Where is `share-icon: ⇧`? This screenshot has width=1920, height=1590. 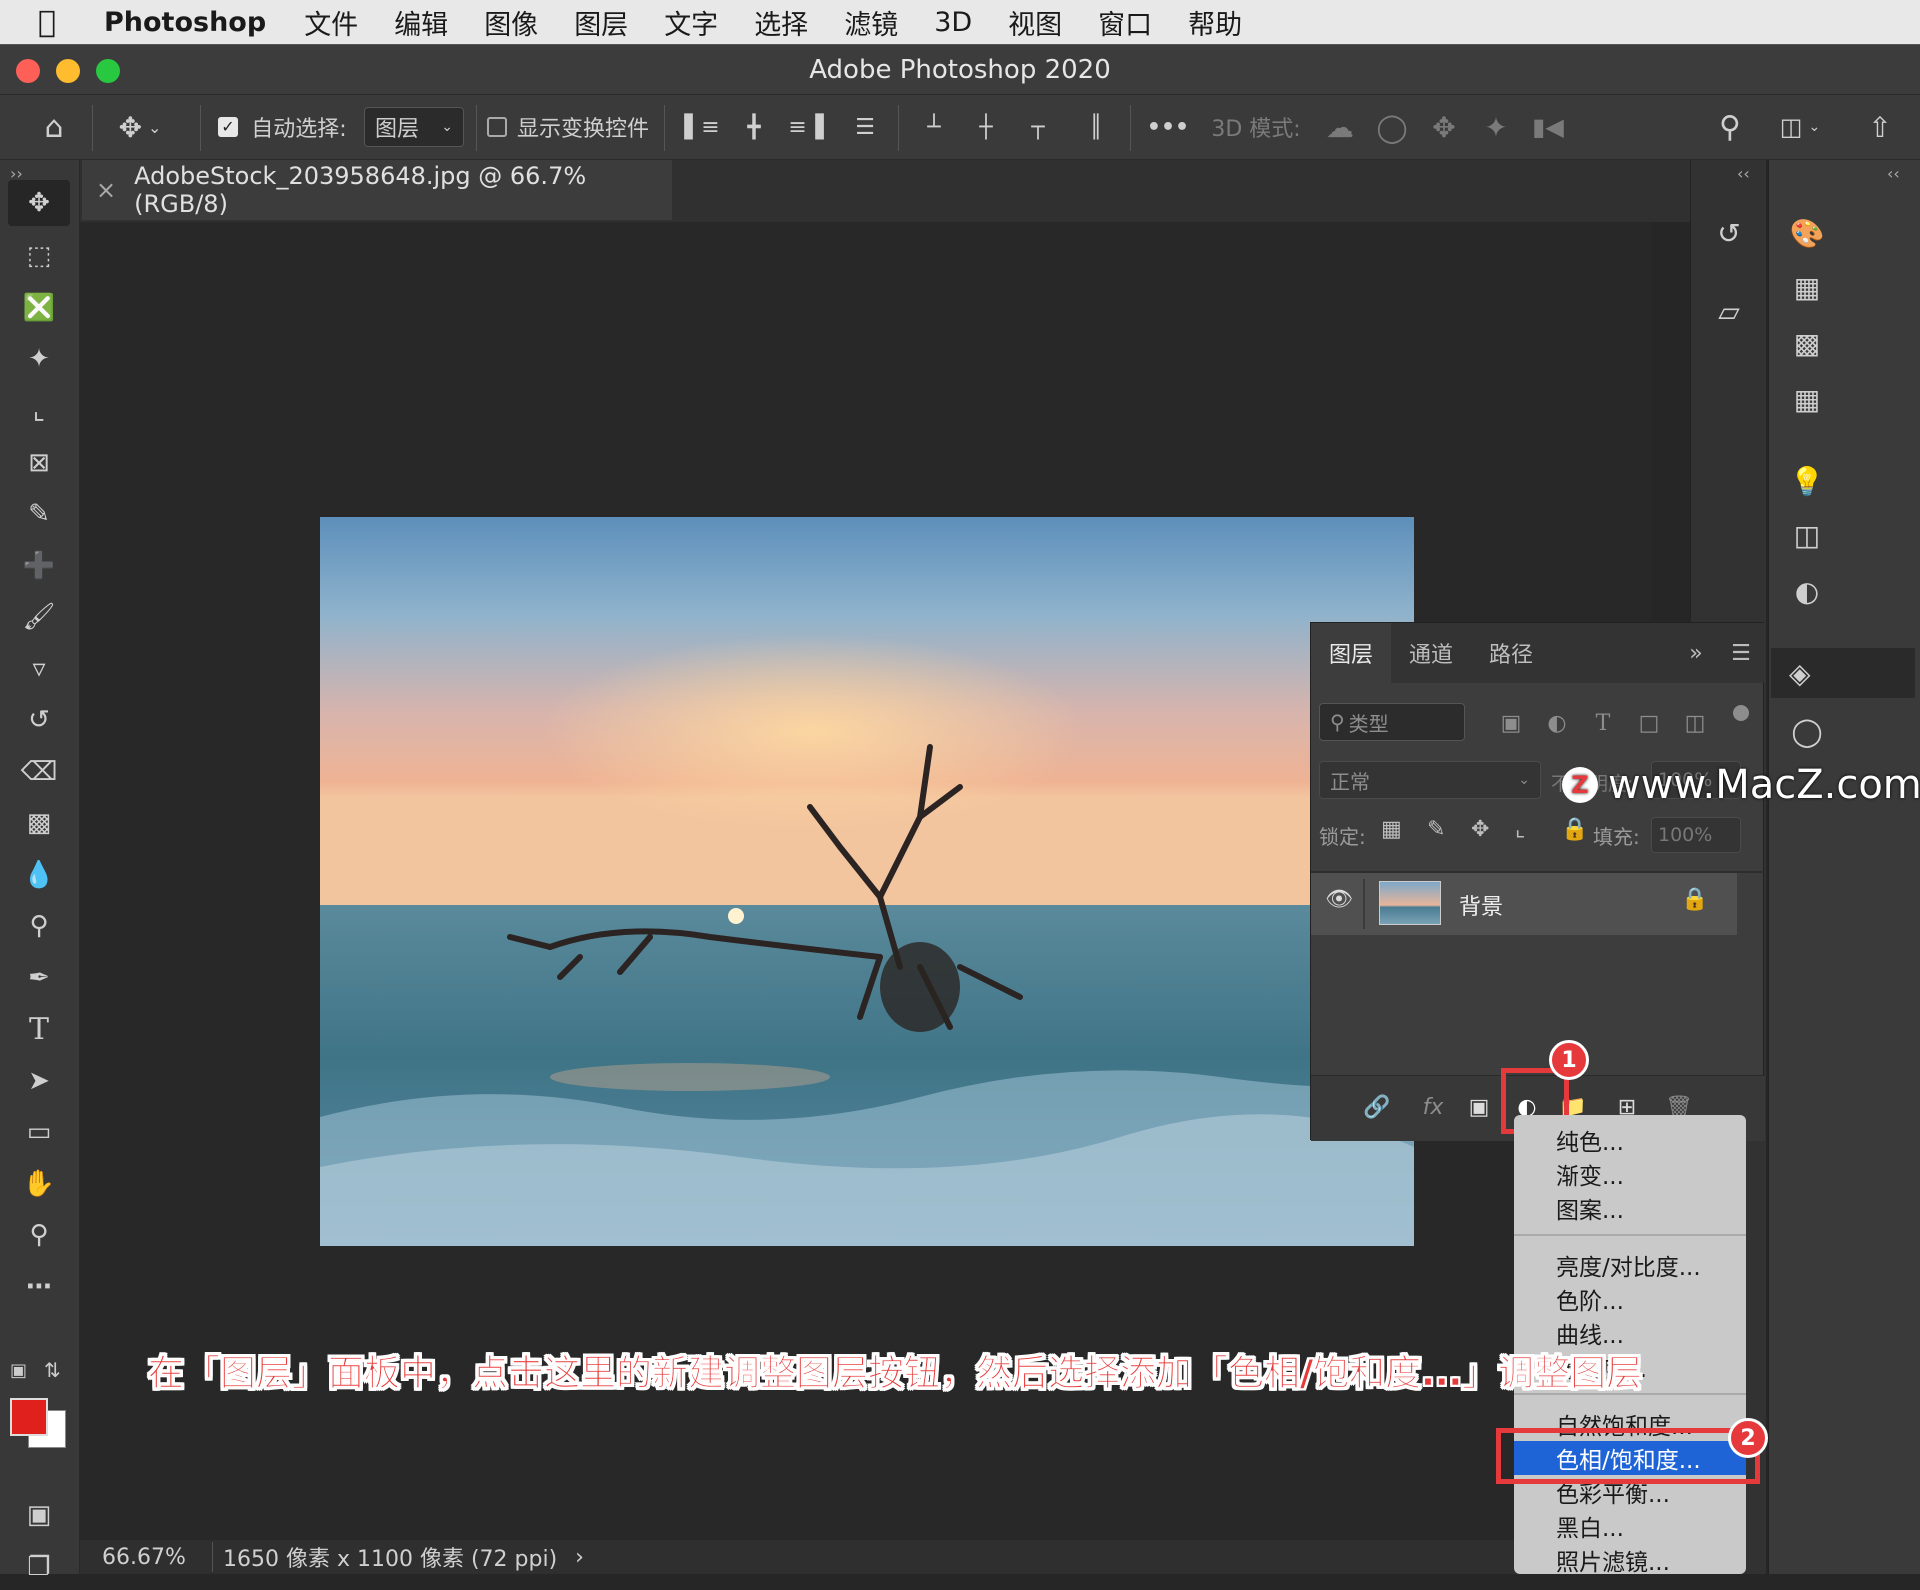
share-icon: ⇧ is located at coordinates (1880, 127).